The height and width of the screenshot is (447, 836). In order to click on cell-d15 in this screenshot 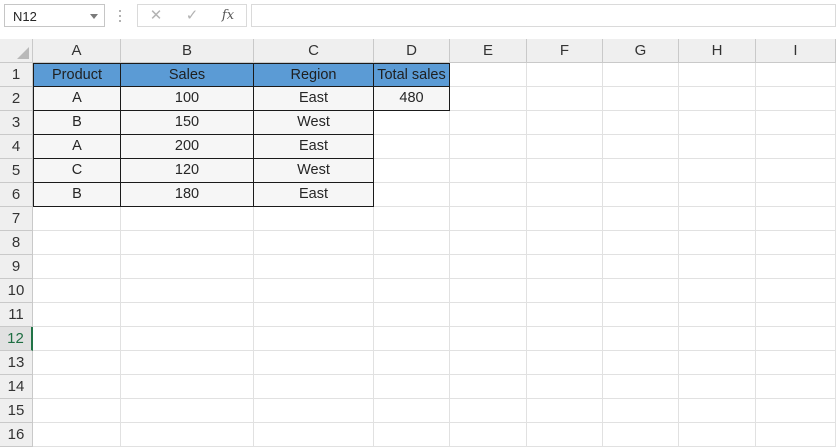, I will do `click(412, 411)`.